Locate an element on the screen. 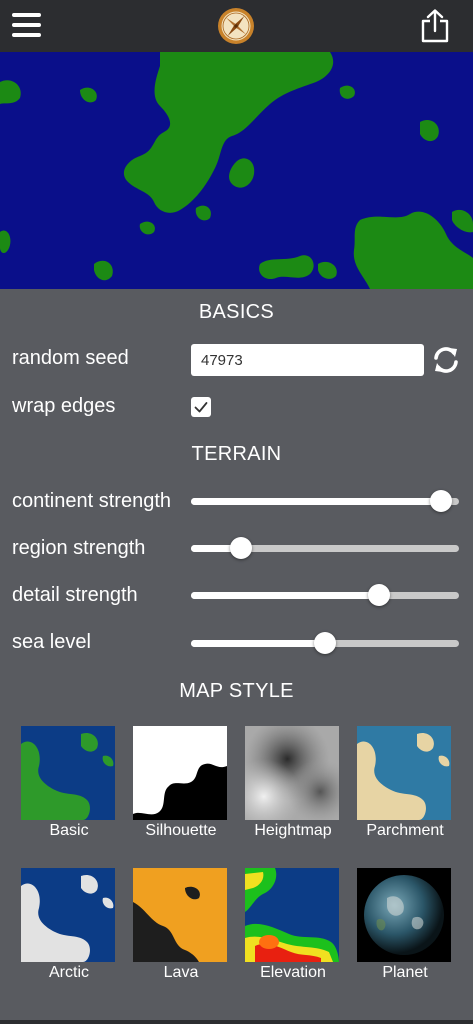 The height and width of the screenshot is (1024, 473). style-label: Arctic is located at coordinates (69, 972).